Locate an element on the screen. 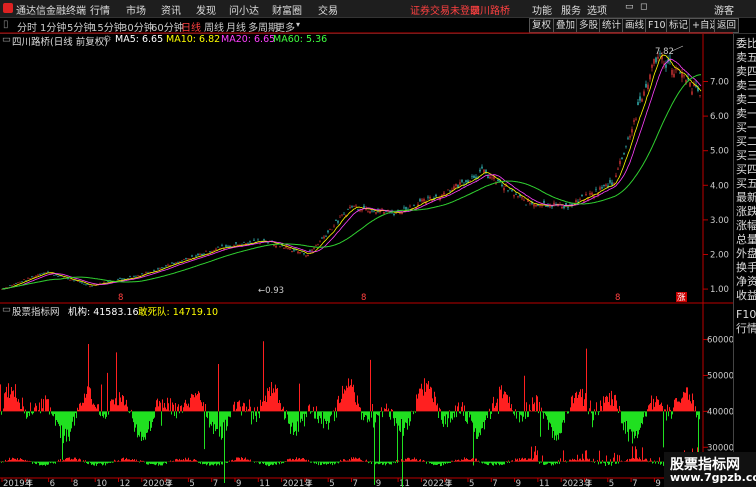 The image size is (756, 487). sidebar-buy5: 买五 is located at coordinates (746, 183).